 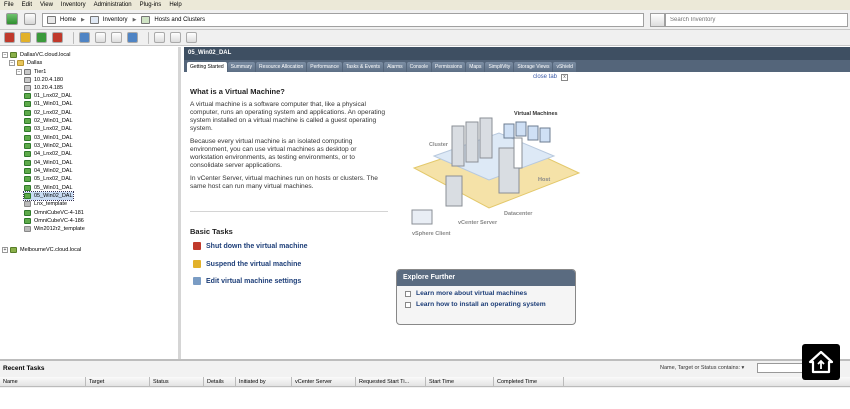 What do you see at coordinates (30, 20) in the screenshot?
I see `forward-button` at bounding box center [30, 20].